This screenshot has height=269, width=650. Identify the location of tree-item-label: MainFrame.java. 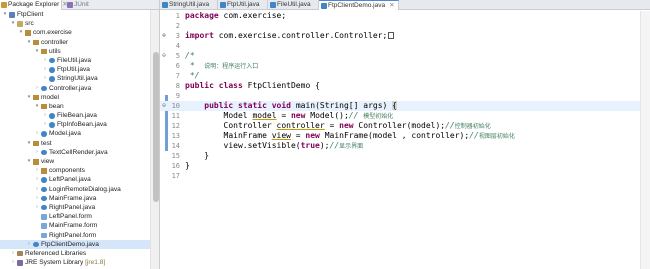
(73, 198).